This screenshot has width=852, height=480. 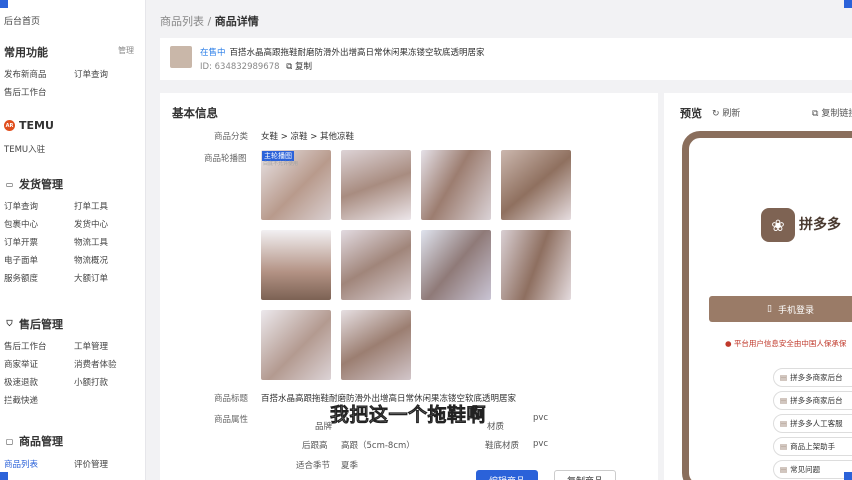 What do you see at coordinates (585, 475) in the screenshot?
I see `copy-product-button: 复制商品` at bounding box center [585, 475].